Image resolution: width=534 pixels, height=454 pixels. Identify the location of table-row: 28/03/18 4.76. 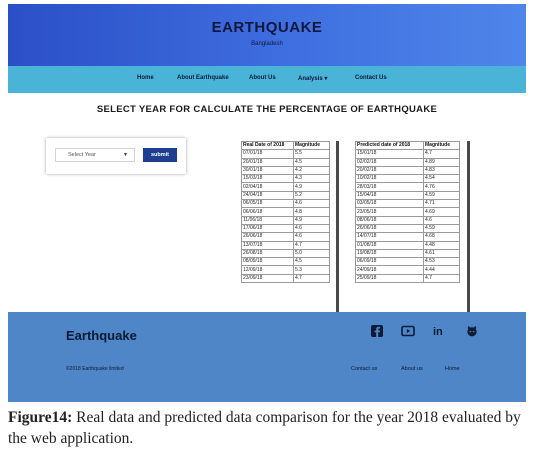
(407, 187).